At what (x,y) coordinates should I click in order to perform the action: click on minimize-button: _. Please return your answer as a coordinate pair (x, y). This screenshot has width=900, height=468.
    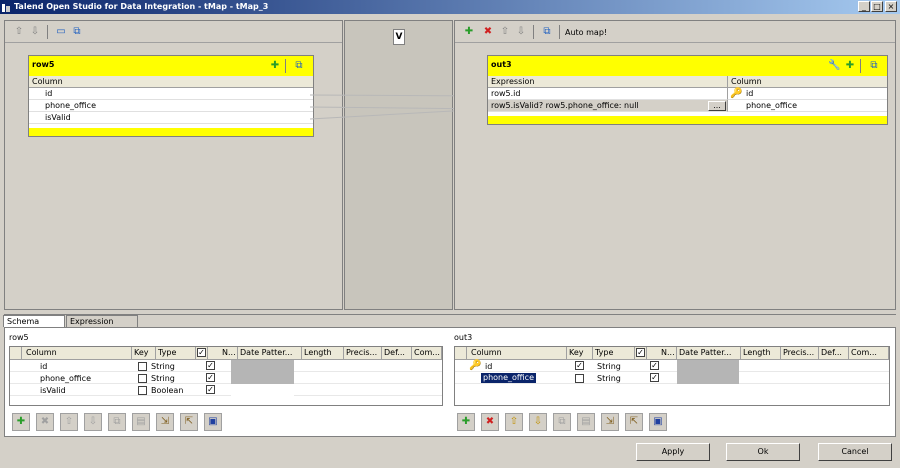
    Looking at the image, I should click on (864, 6).